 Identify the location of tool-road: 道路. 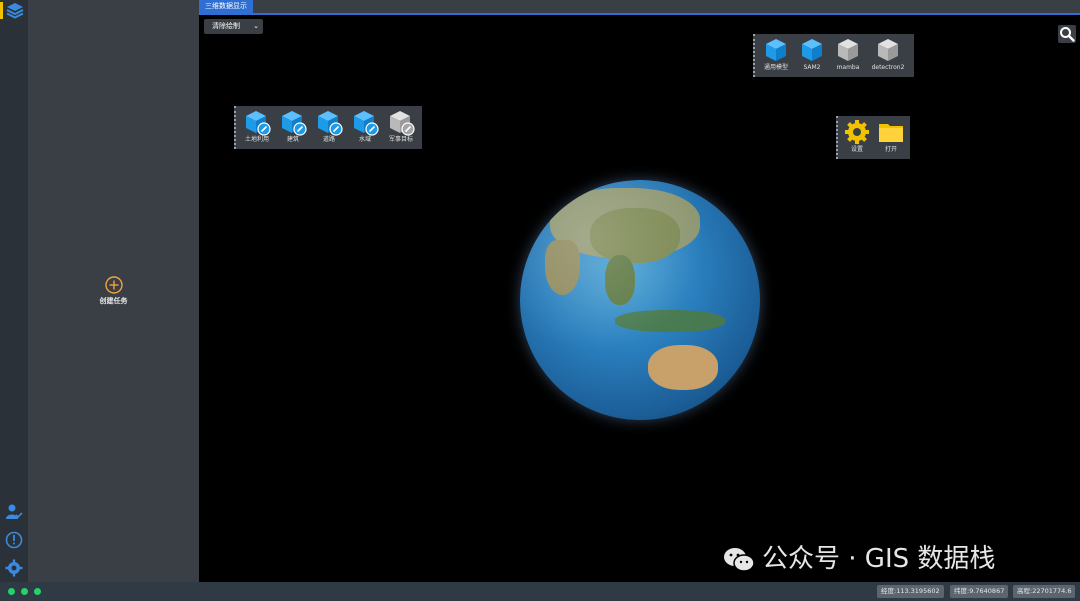
(329, 126).